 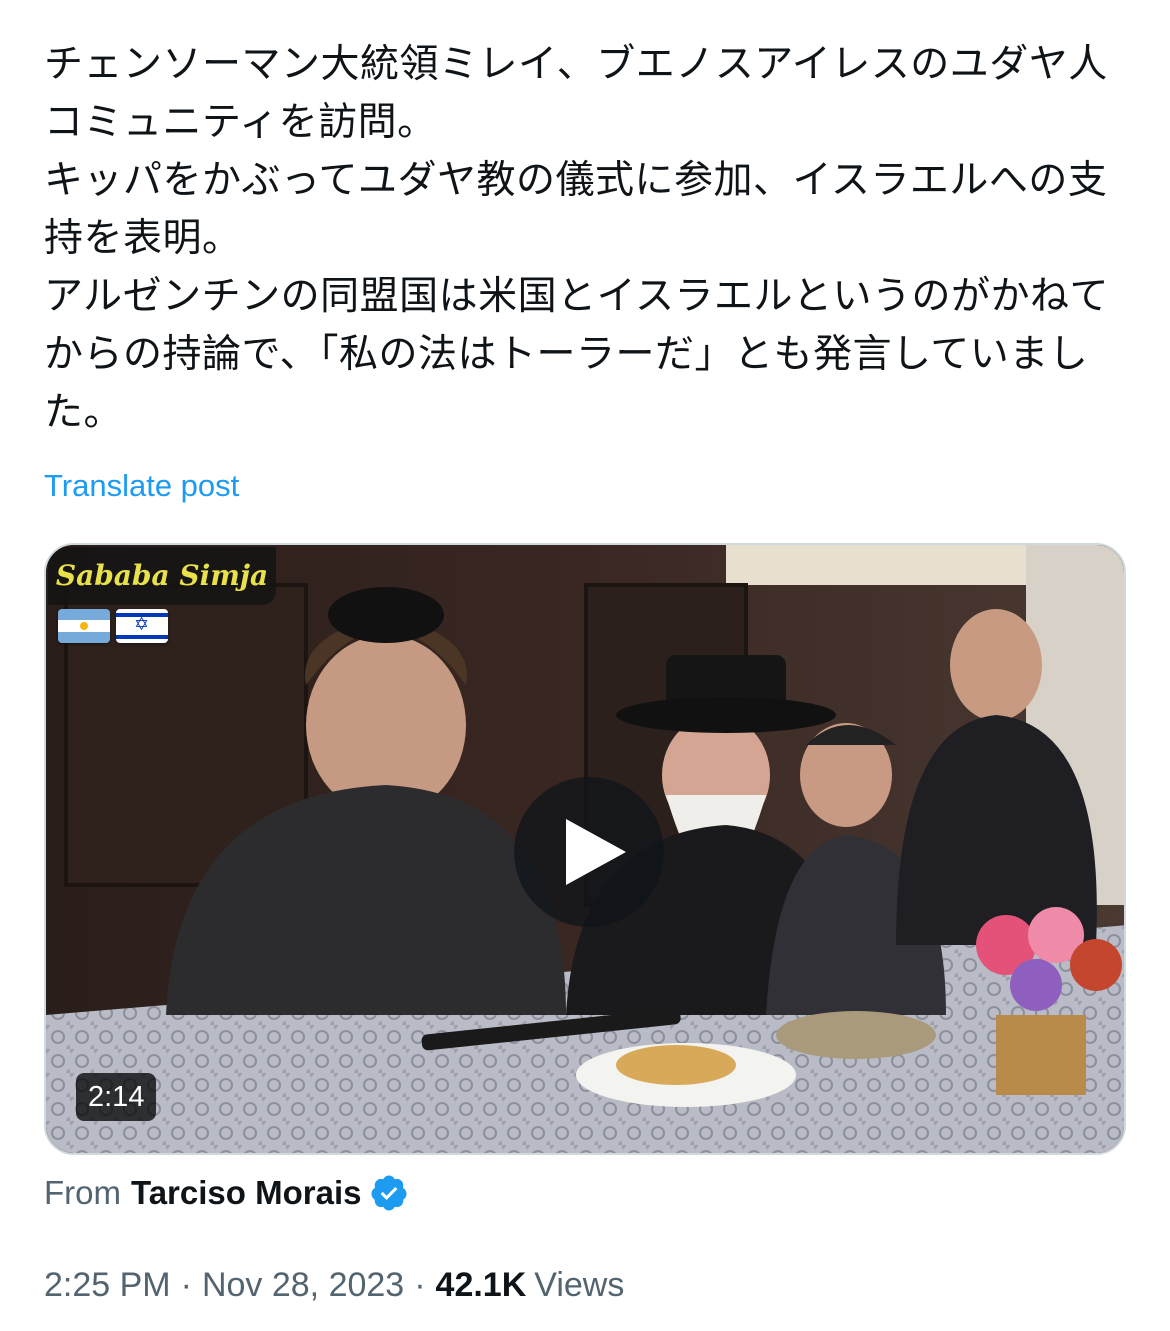 I want to click on argentina-flag-icon, so click(x=84, y=626).